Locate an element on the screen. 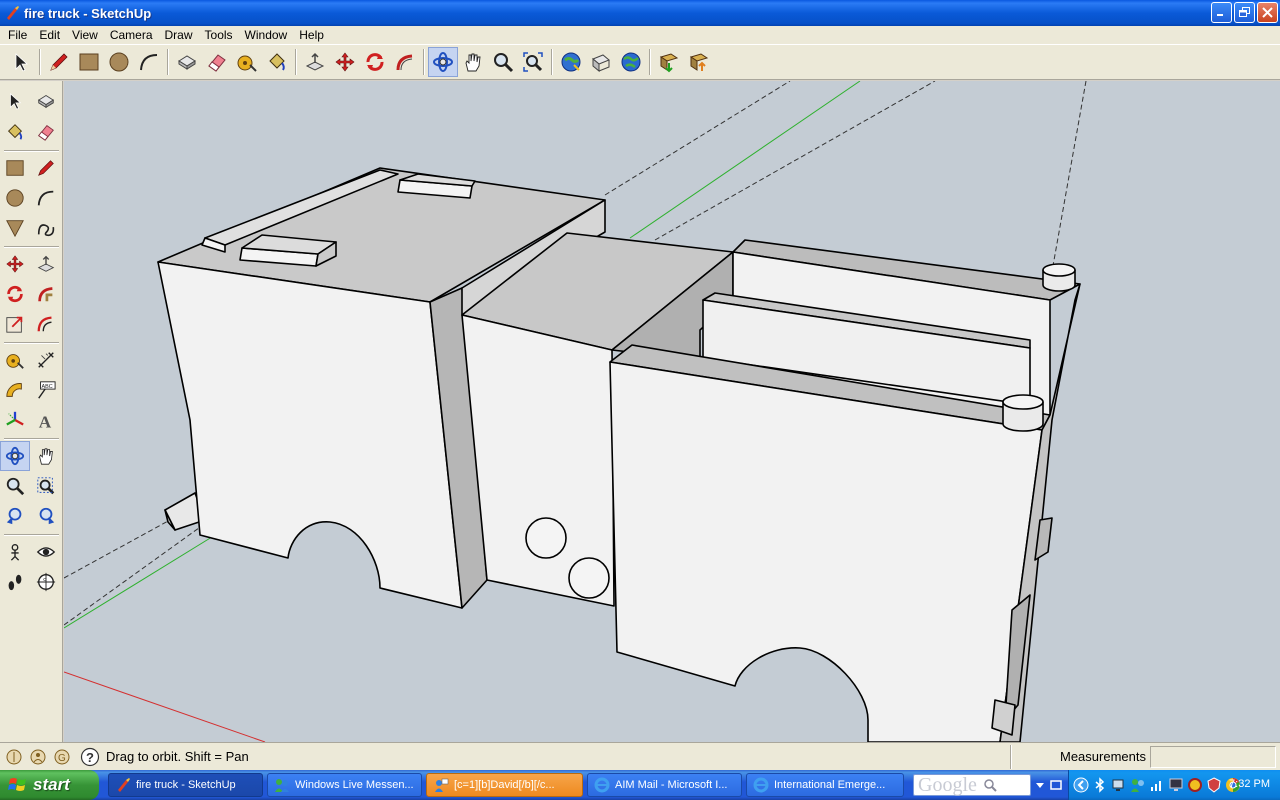  follow-me-icon is located at coordinates (404, 62).